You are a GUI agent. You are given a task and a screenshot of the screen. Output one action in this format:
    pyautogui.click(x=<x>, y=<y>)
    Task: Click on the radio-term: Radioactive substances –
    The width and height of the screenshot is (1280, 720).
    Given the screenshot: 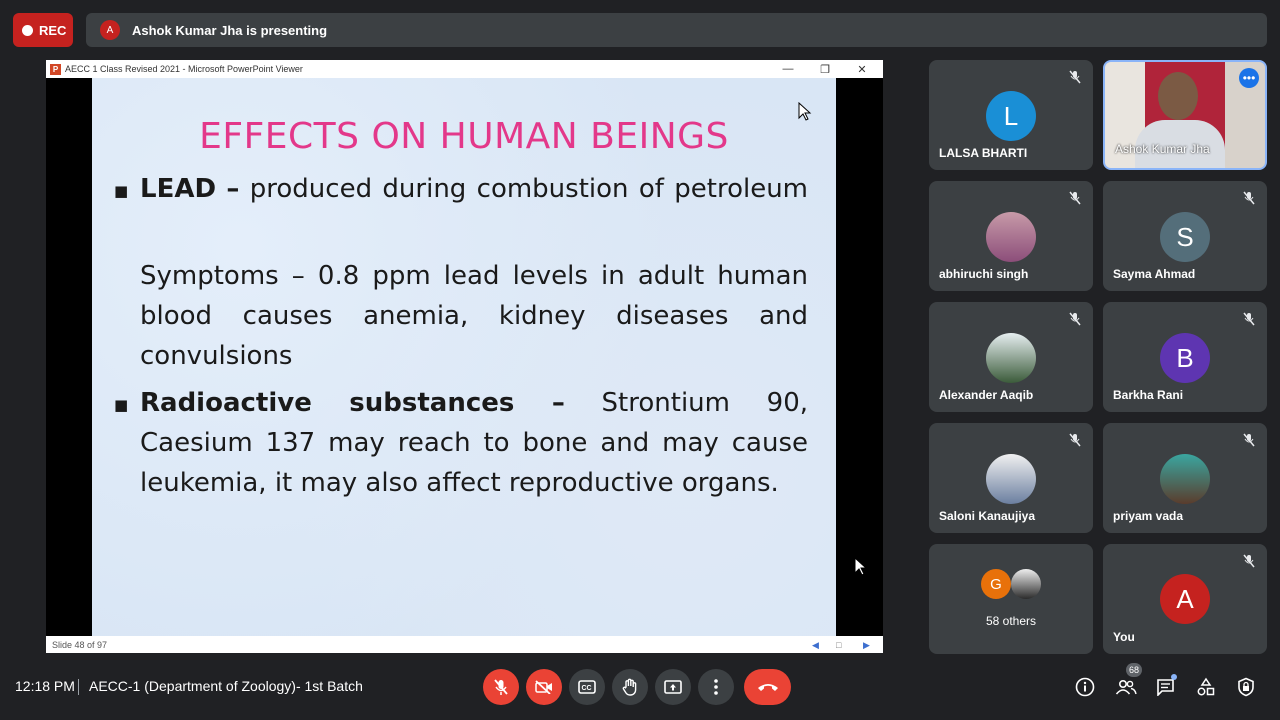 What is the action you would take?
    pyautogui.click(x=352, y=403)
    